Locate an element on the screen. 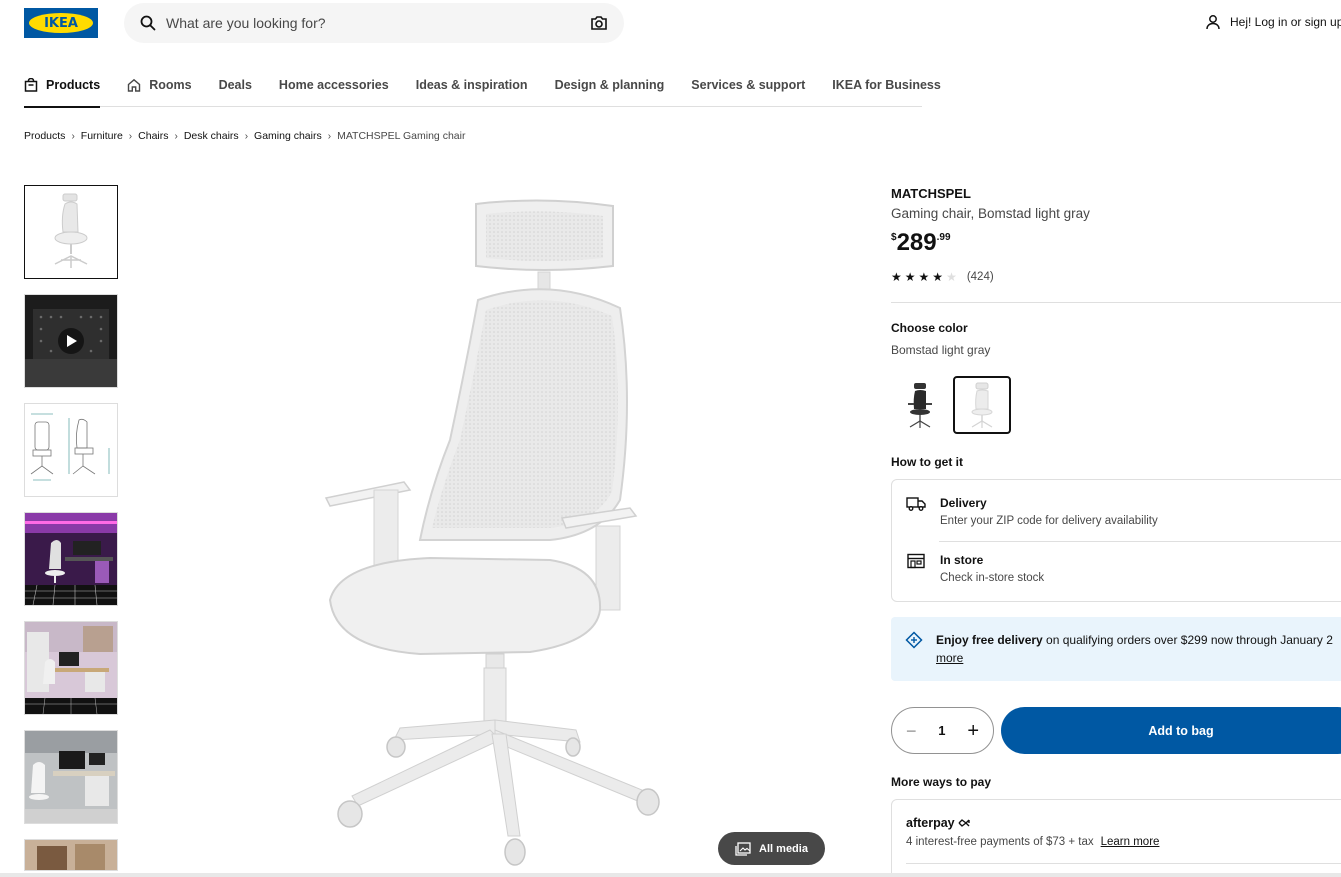  increase-button: + is located at coordinates (973, 731).